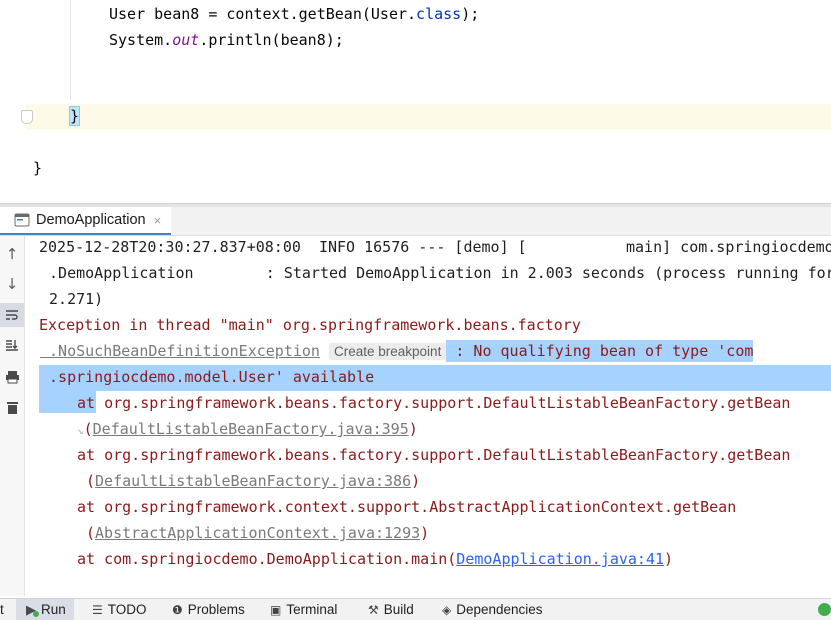  I want to click on code-text: }, so click(38, 168).